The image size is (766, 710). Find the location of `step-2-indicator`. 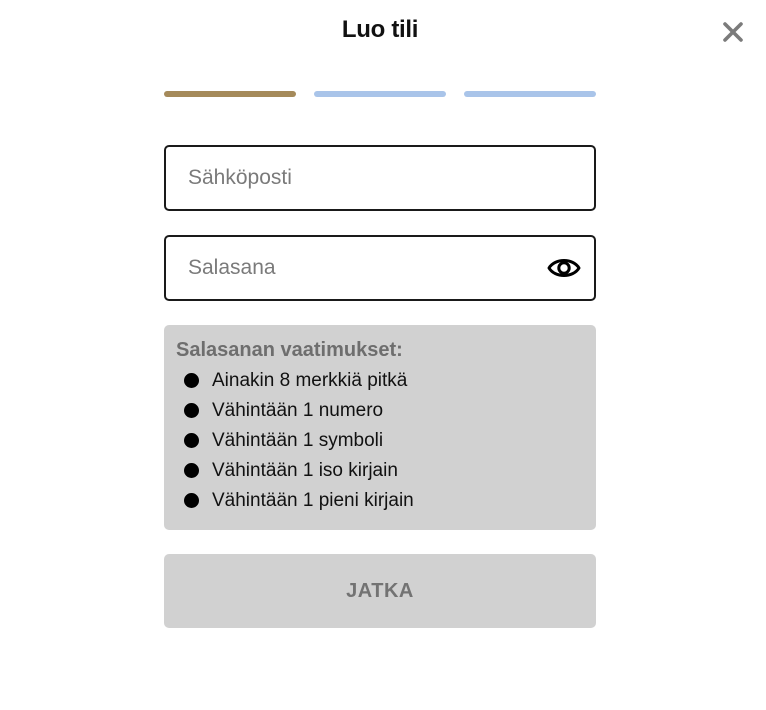

step-2-indicator is located at coordinates (380, 94).